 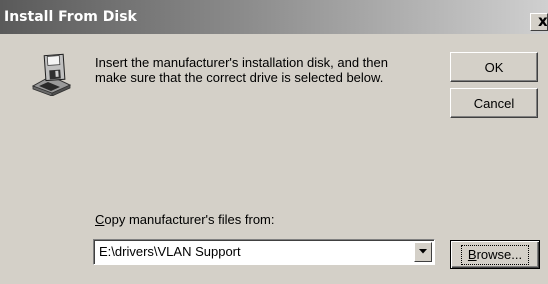 What do you see at coordinates (189, 219) in the screenshot?
I see `copy-from-label-text: opy manufacturer's files from:` at bounding box center [189, 219].